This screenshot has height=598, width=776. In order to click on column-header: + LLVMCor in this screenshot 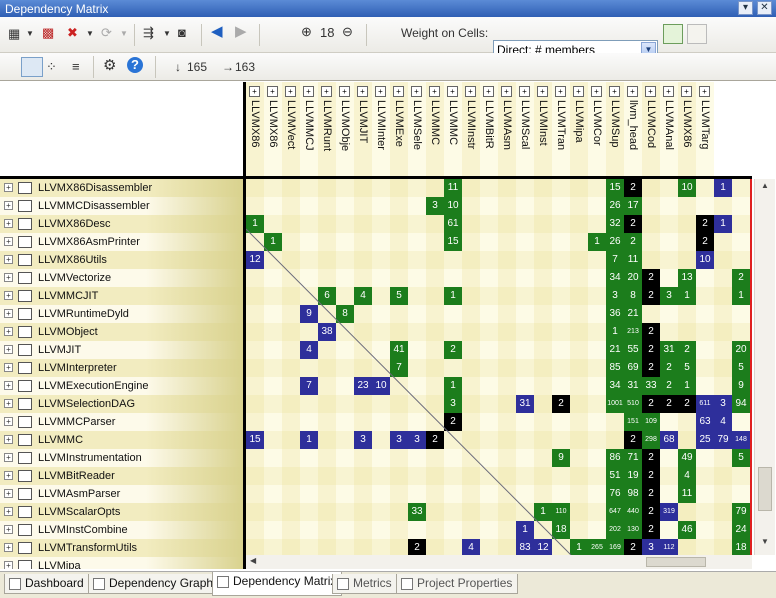, I will do `click(597, 129)`.